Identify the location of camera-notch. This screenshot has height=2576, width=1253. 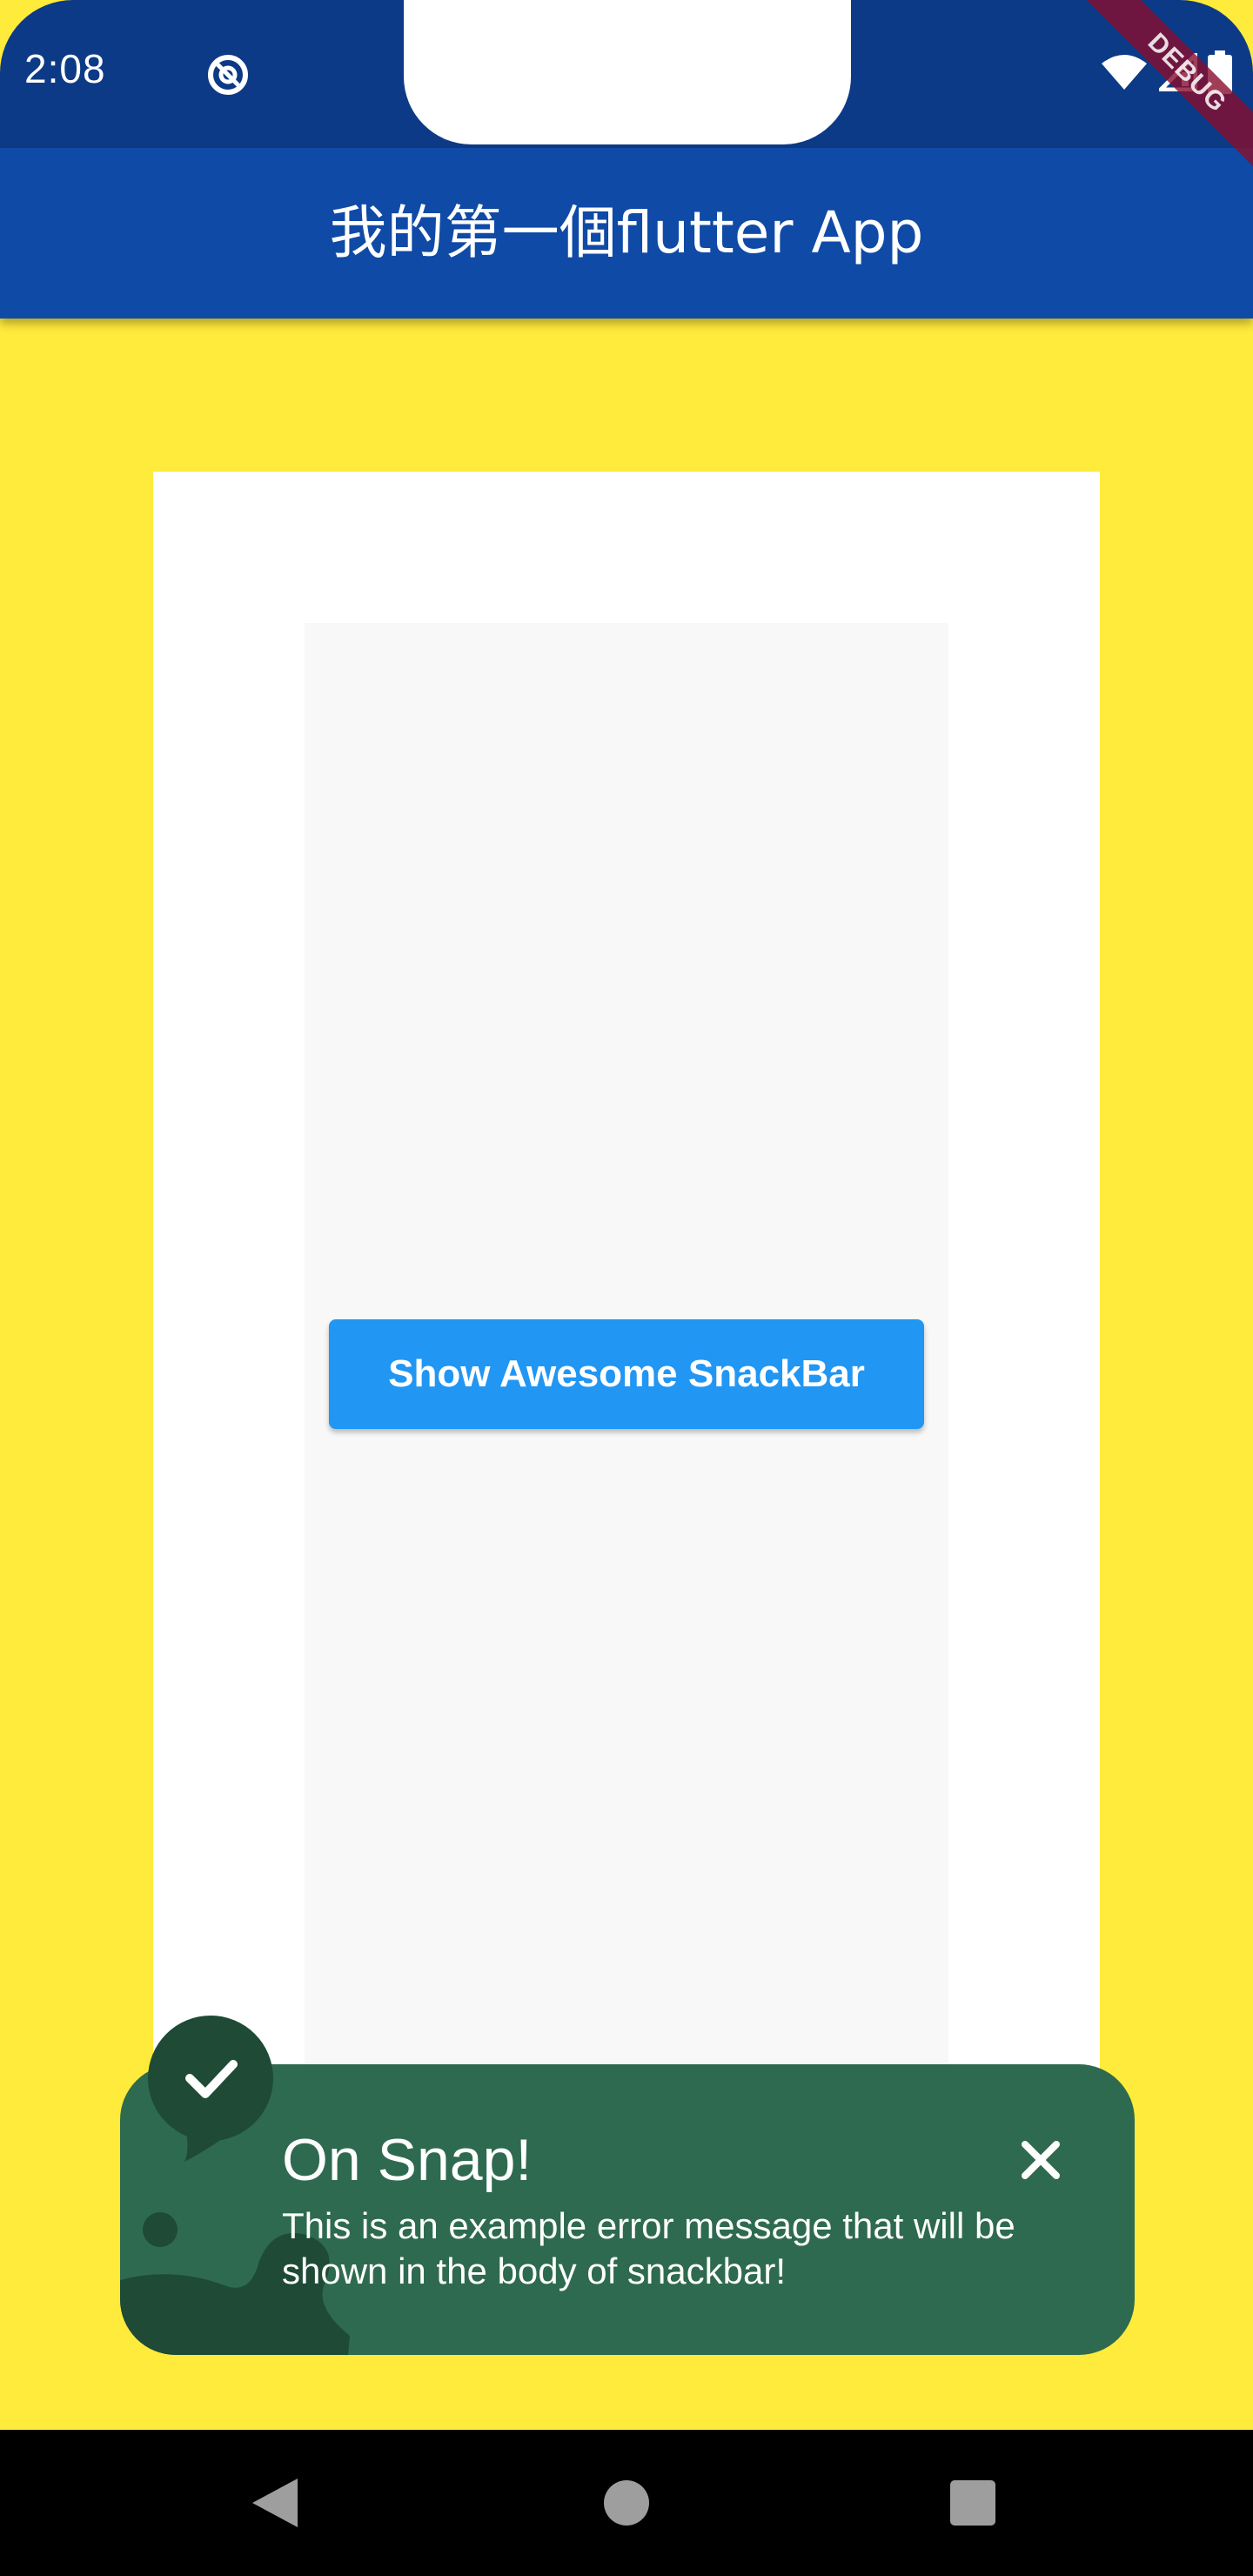
(627, 72).